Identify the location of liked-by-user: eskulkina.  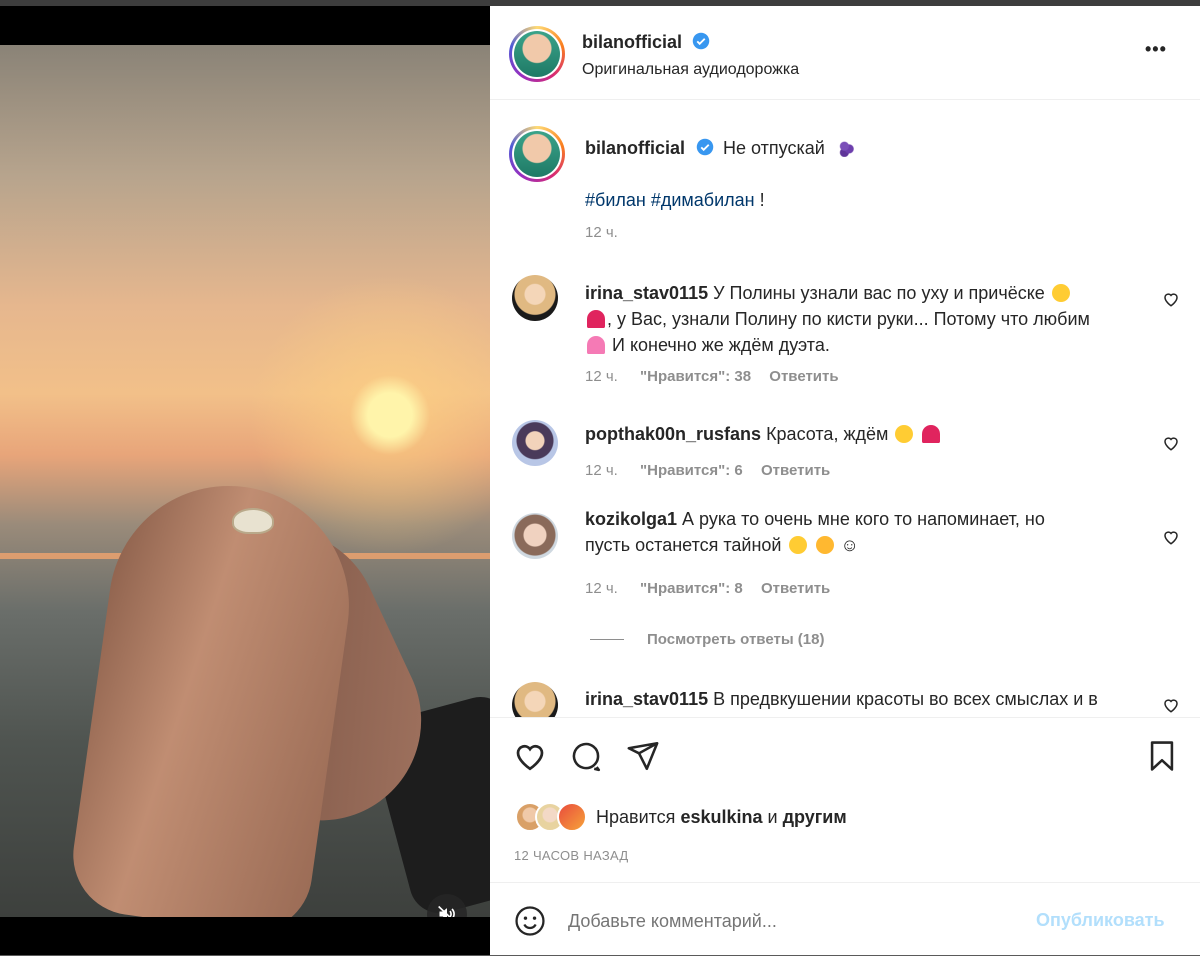
(721, 817).